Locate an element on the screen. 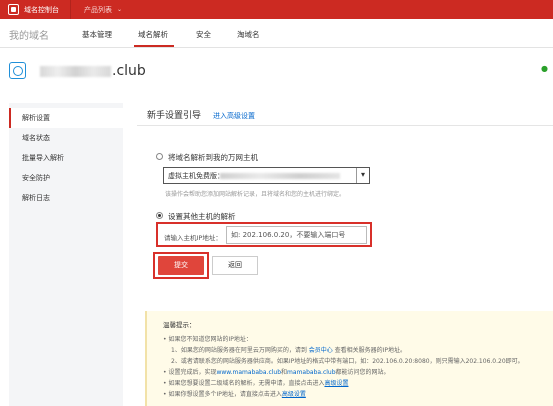 The image size is (553, 406). tip-text: • 设置完成后，实现 is located at coordinates (190, 372).